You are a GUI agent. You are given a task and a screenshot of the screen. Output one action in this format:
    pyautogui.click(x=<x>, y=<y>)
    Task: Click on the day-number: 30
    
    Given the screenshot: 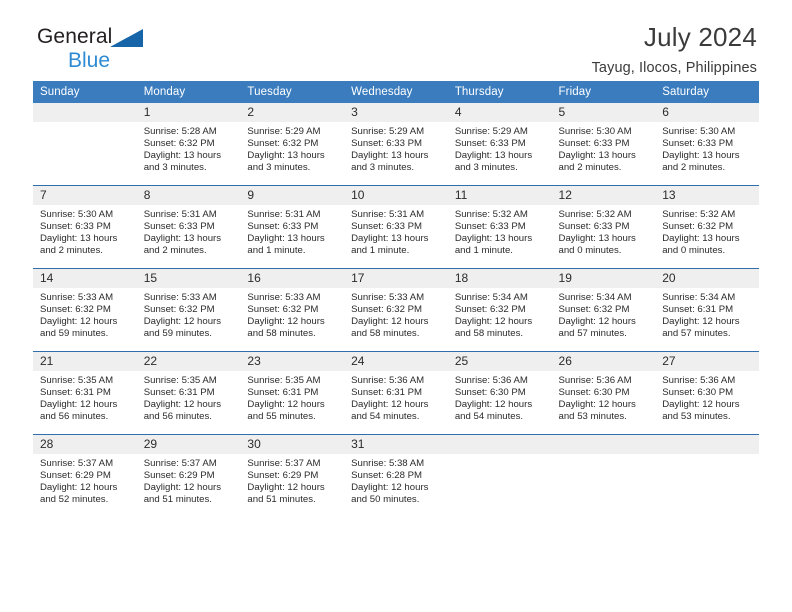 What is the action you would take?
    pyautogui.click(x=292, y=444)
    